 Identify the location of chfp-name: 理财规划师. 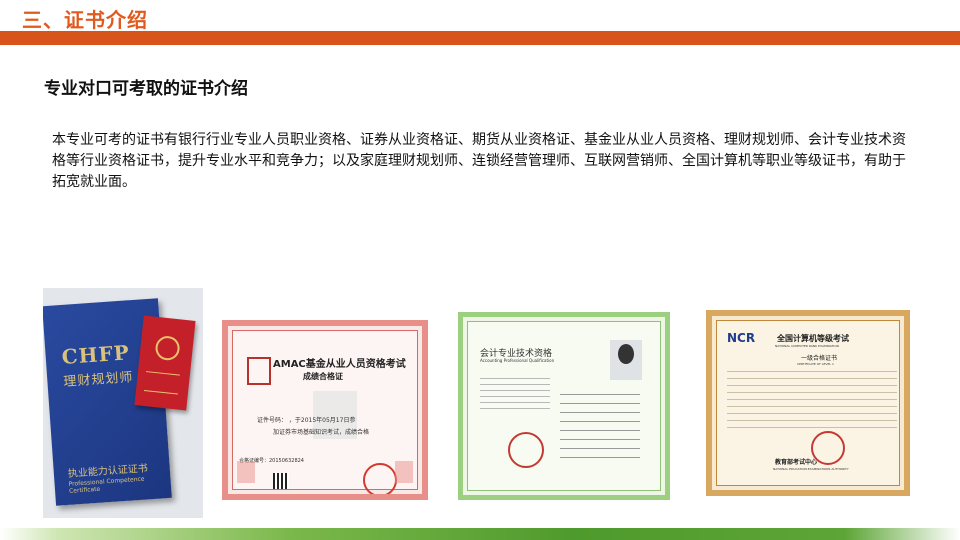
(98, 380).